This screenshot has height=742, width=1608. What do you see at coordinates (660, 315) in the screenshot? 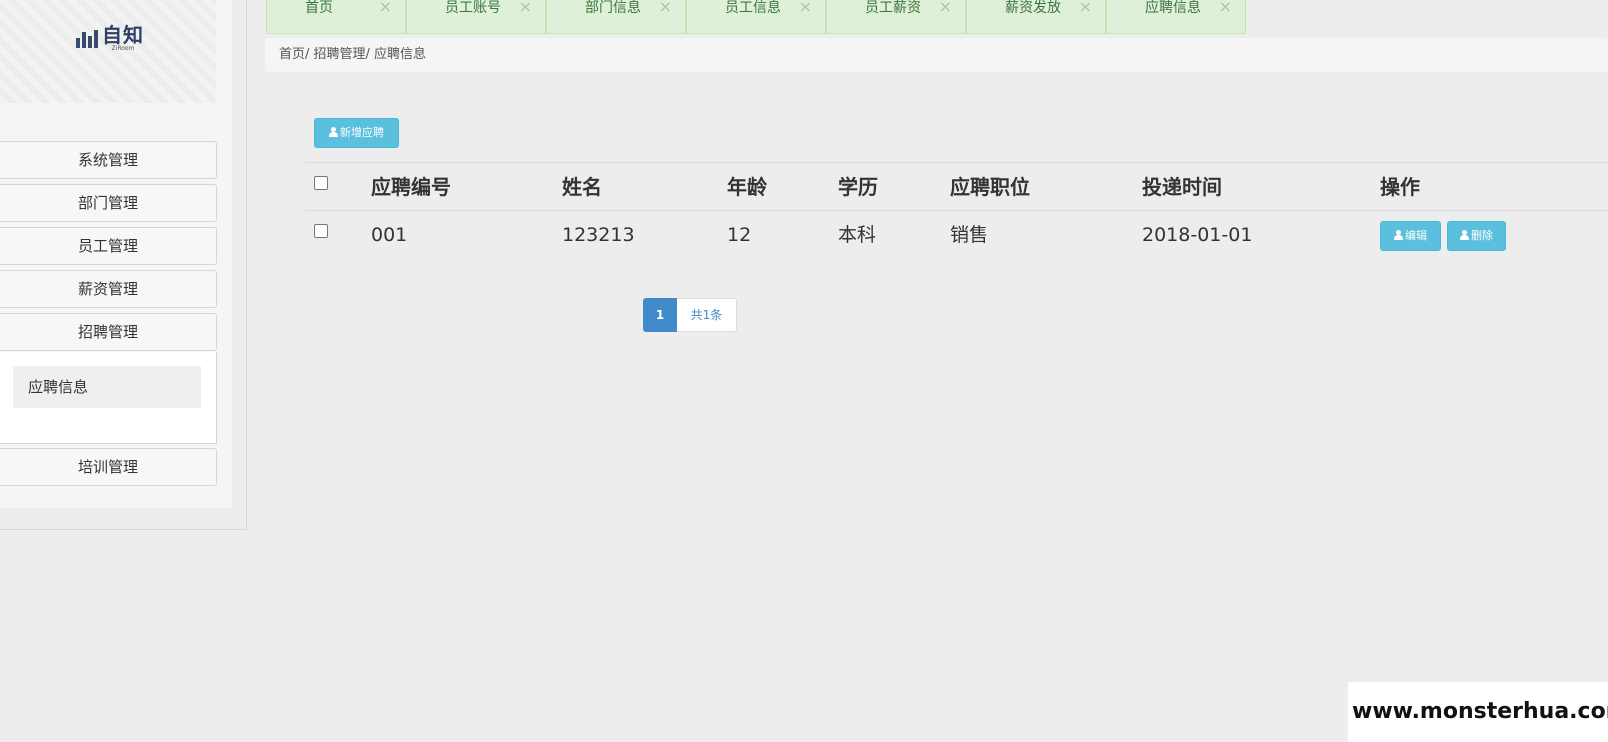
I see `page-1-button: 1` at bounding box center [660, 315].